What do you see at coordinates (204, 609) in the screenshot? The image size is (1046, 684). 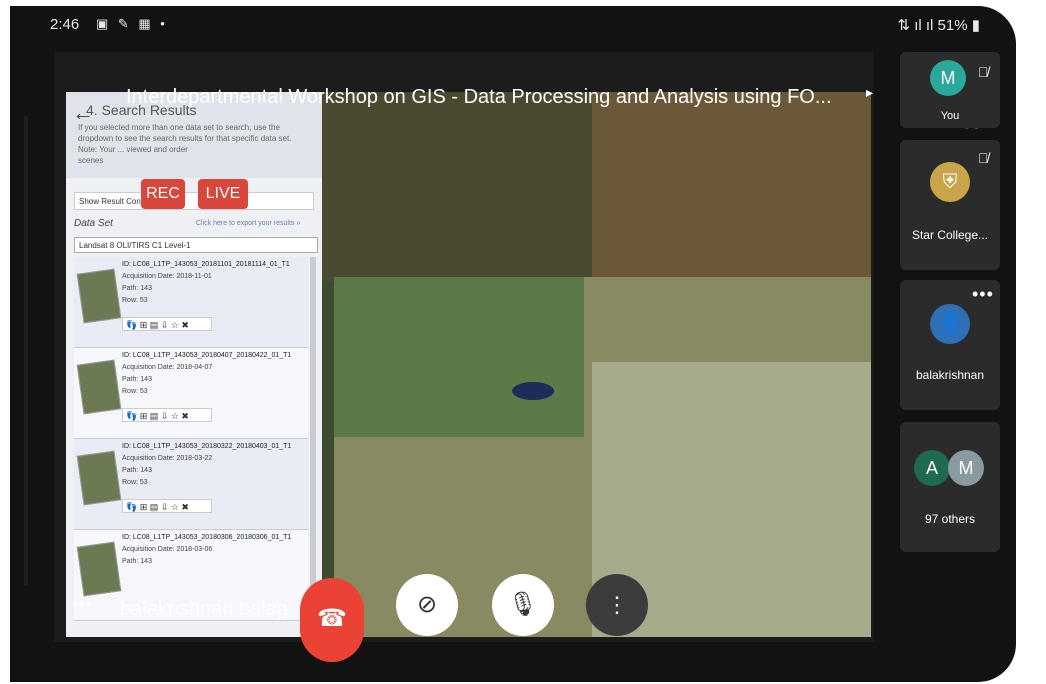 I see `presenter-name: balakrishnan balag` at bounding box center [204, 609].